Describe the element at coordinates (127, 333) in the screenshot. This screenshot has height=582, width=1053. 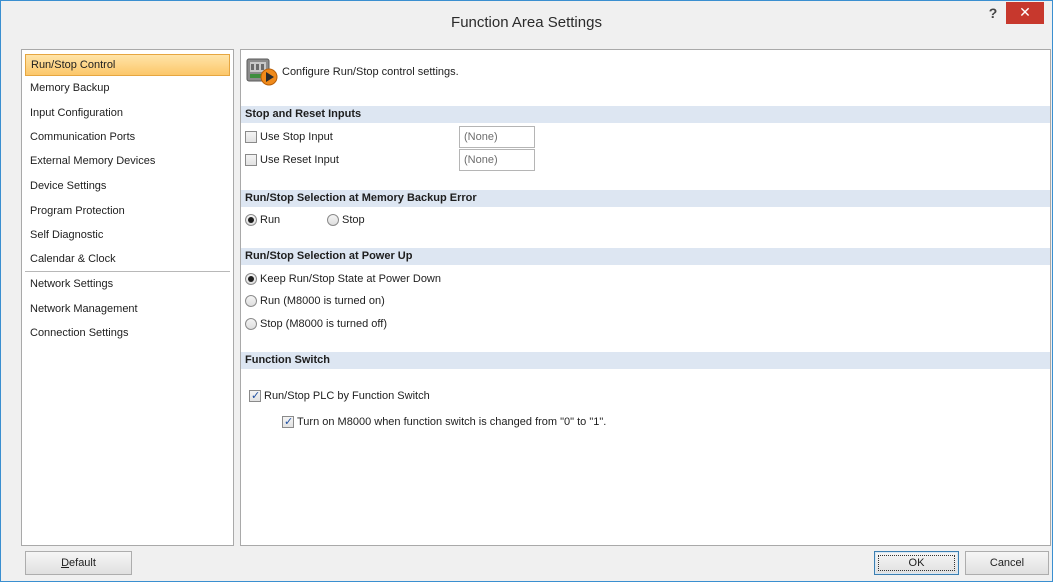
I see `nav-item-connection-settings: Connection Settings` at that location.